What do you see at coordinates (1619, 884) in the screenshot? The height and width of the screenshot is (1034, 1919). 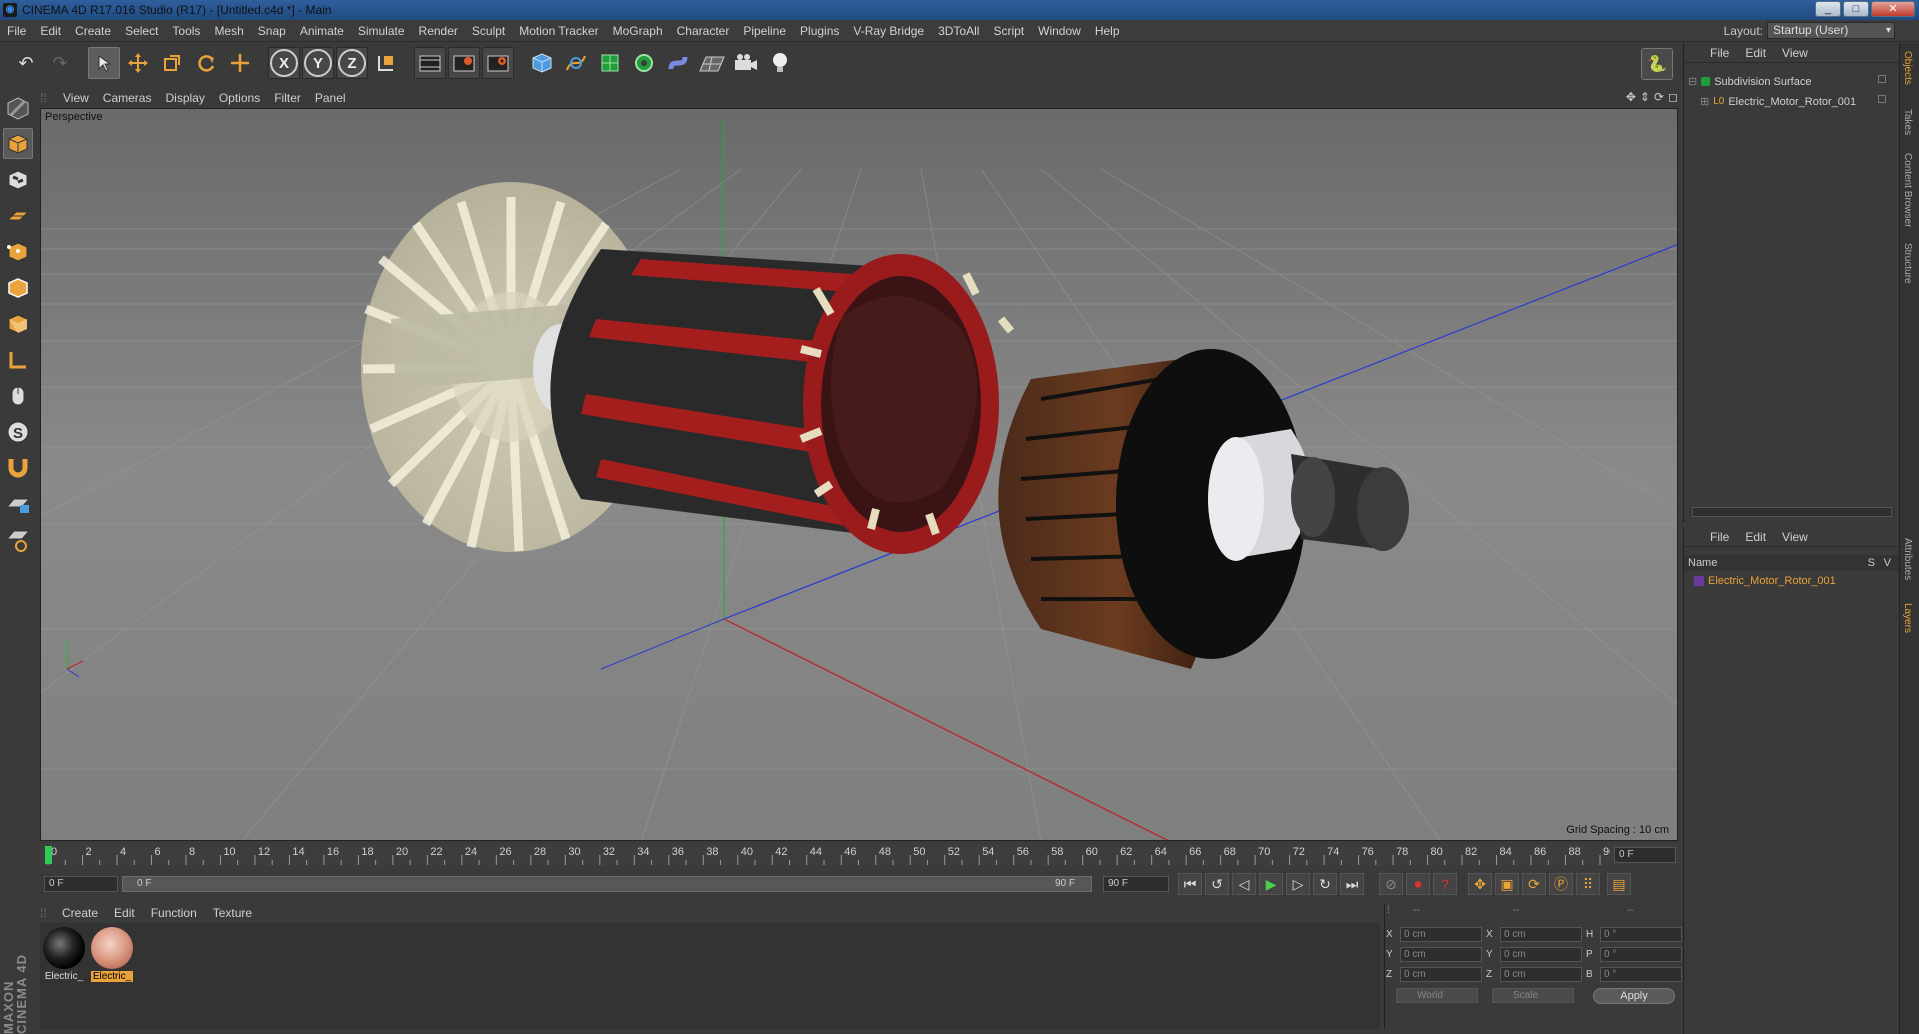 I see `timeline-window-icon: ▤` at bounding box center [1619, 884].